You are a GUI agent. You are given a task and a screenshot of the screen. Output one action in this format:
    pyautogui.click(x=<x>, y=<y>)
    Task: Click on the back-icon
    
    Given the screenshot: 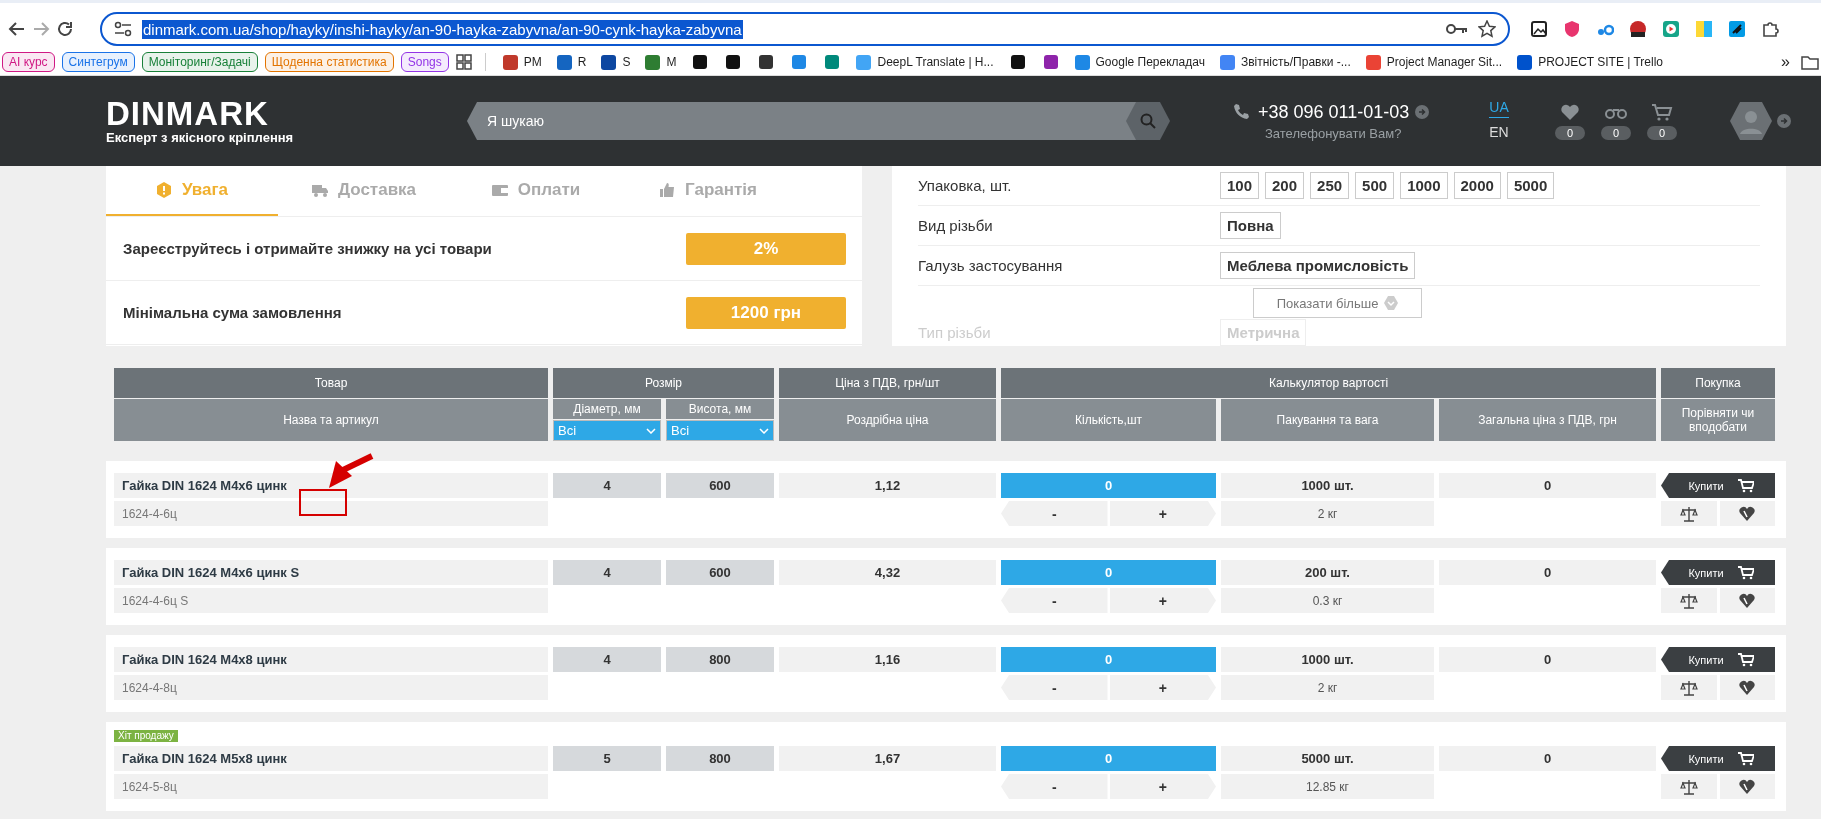 What is the action you would take?
    pyautogui.click(x=17, y=29)
    